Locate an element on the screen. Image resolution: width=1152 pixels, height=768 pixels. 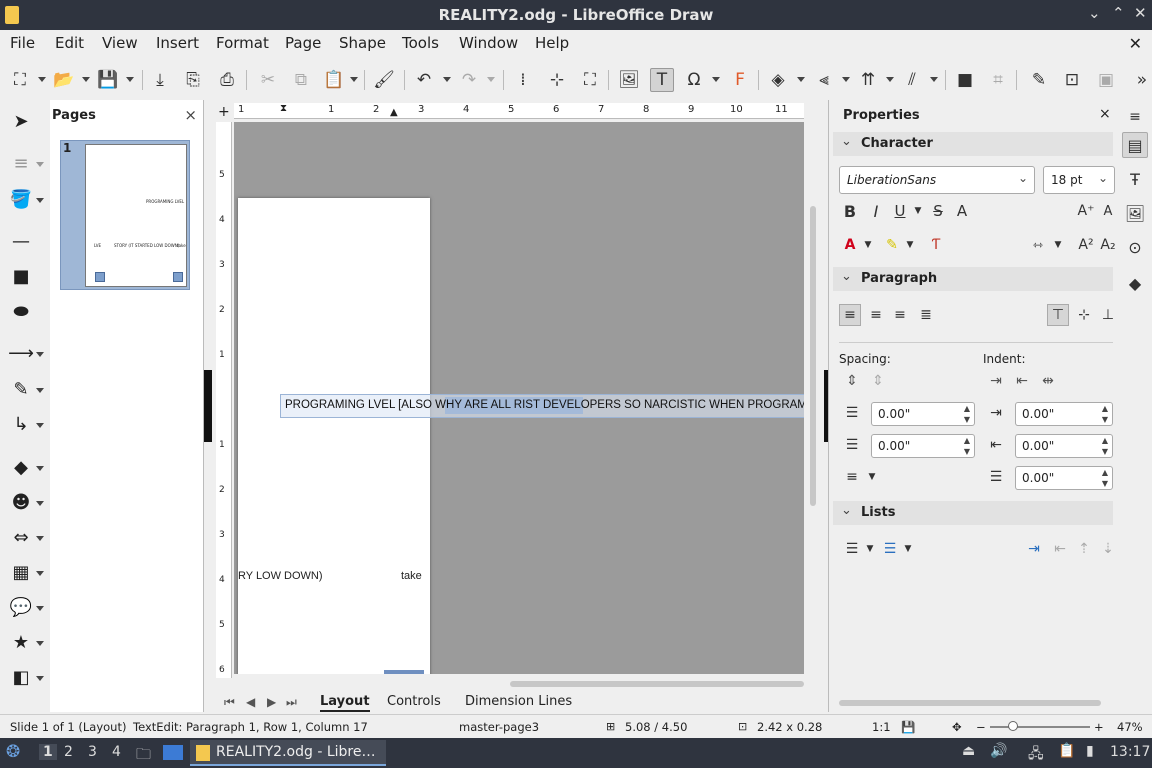
points-icon: ✎ is located at coordinates (1039, 80).